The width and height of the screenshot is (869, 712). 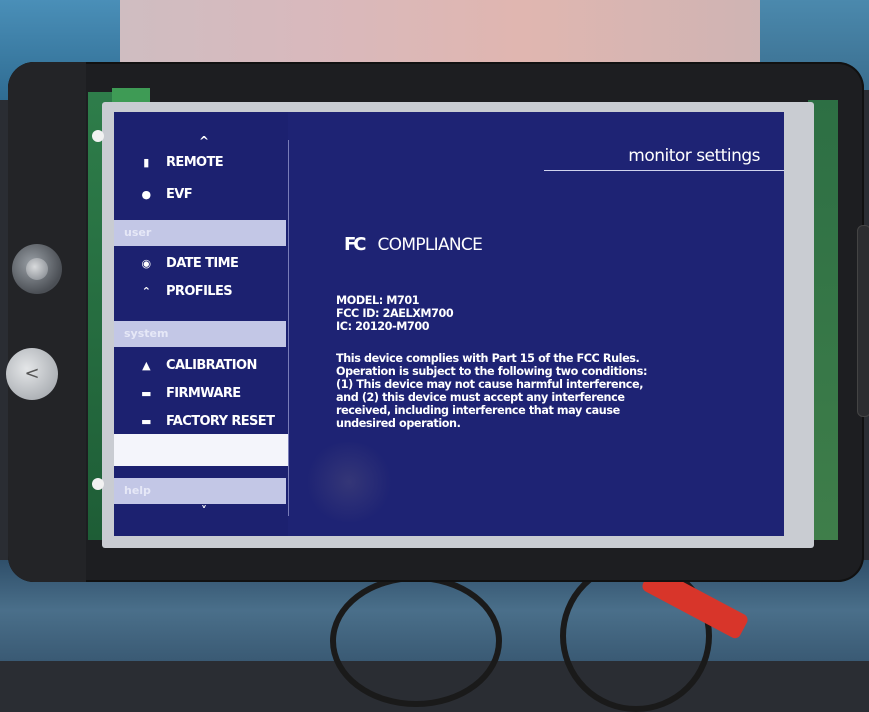 I want to click on compliance-title: COMPLIANCE, so click(x=430, y=244).